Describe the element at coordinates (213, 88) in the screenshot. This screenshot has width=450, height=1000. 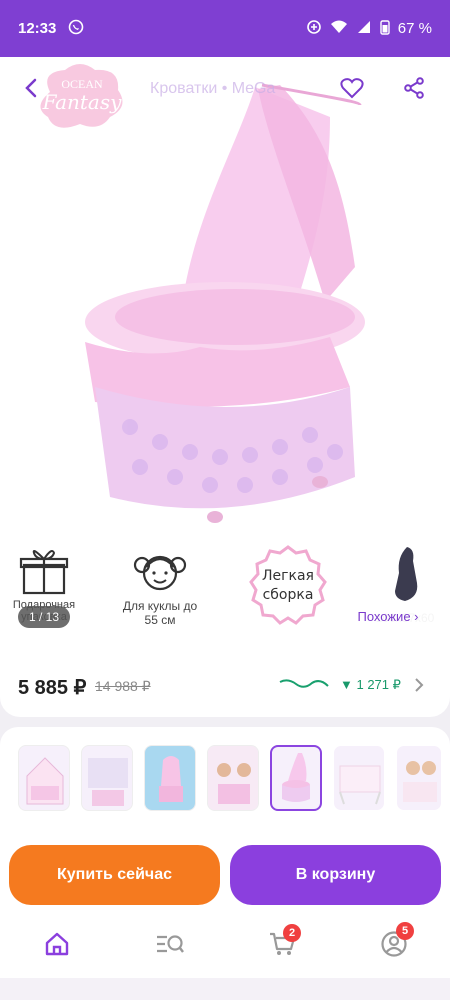
I see `page-title-faded: Кроватки • MeGa` at that location.